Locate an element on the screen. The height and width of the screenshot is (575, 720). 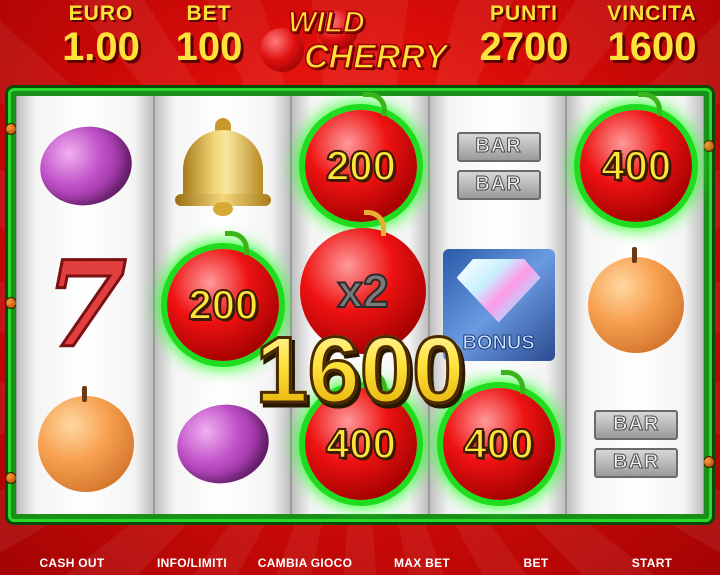
points-label: PUNTI is located at coordinates (524, 13).